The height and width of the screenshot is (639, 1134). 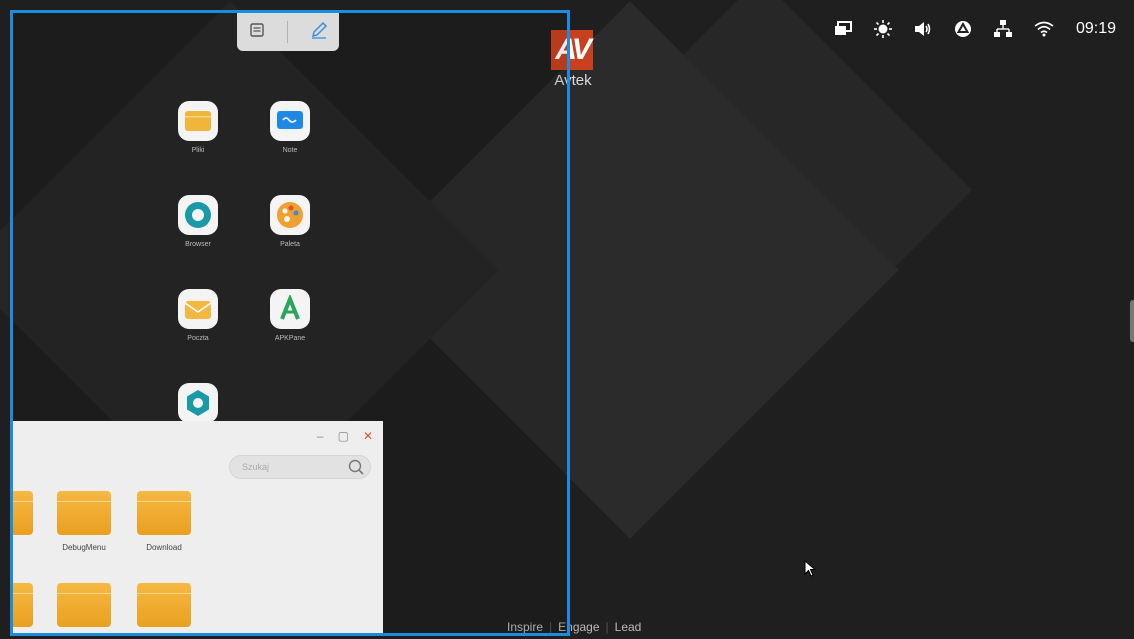 I want to click on close-icon: ✕, so click(x=368, y=436).